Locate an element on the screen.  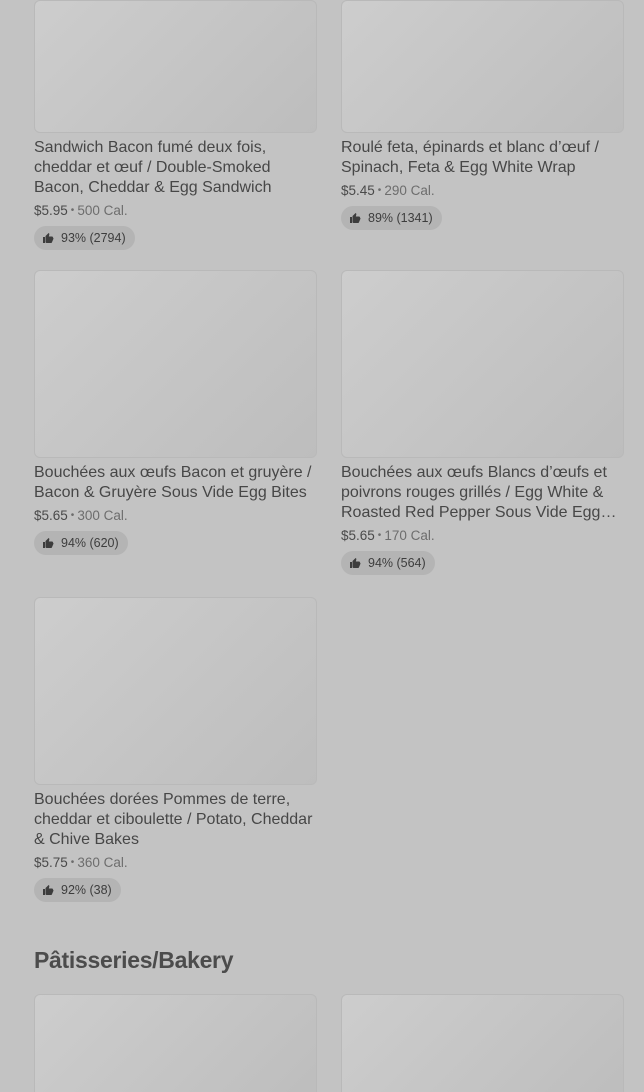
rating-badge: 93% (2794) is located at coordinates (84, 238).